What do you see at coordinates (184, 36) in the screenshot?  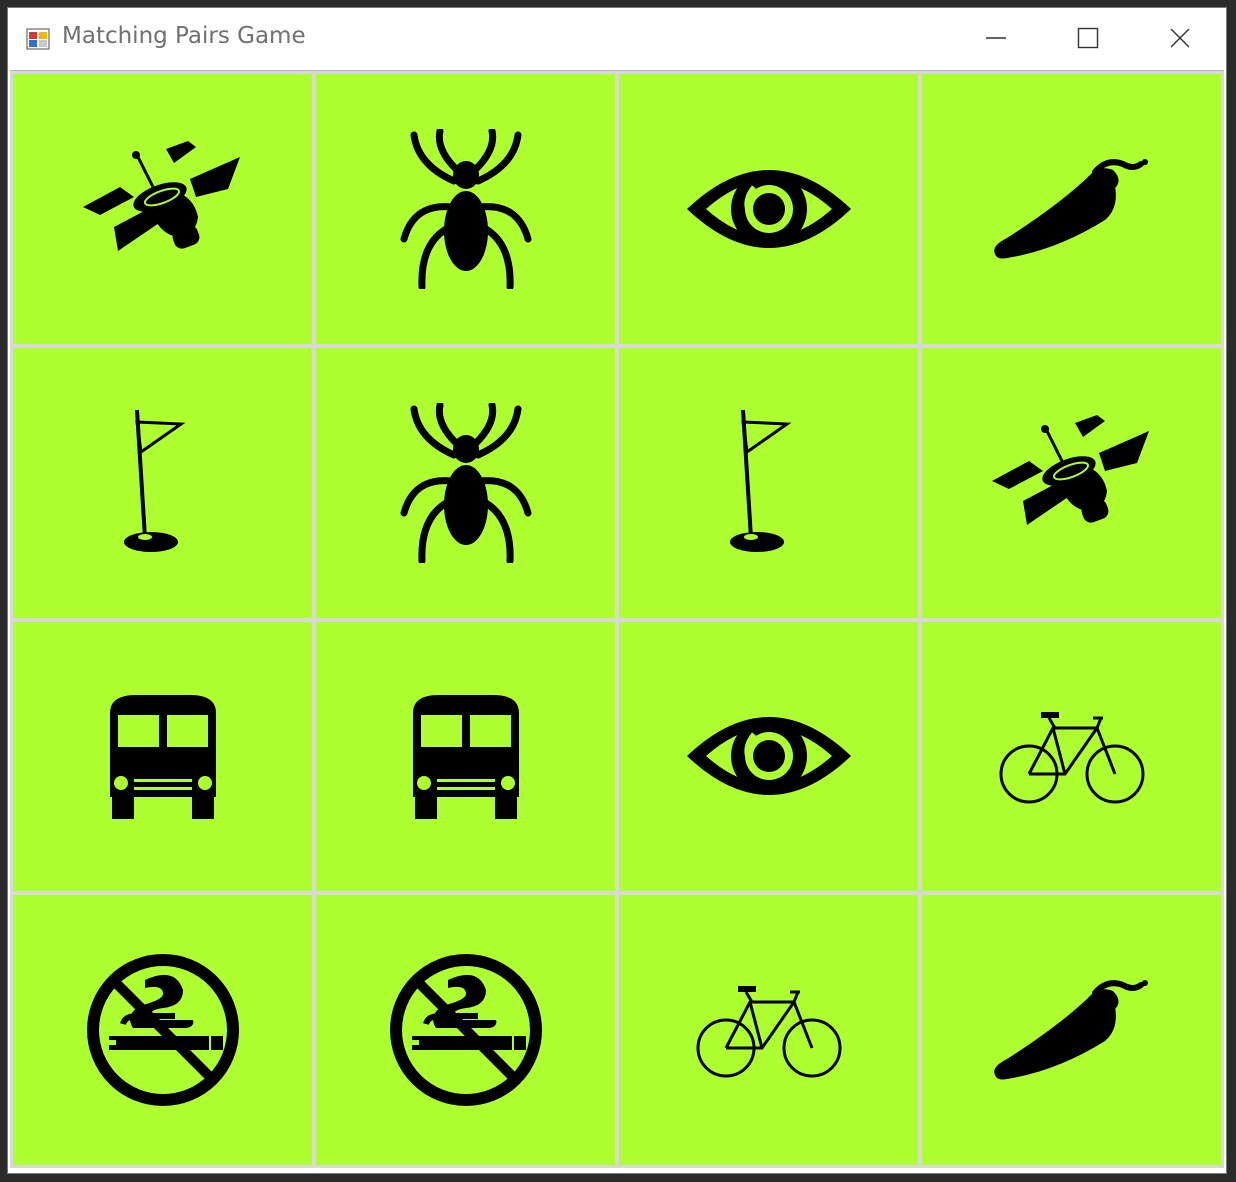 I see `window-title: Matching Pairs Game` at bounding box center [184, 36].